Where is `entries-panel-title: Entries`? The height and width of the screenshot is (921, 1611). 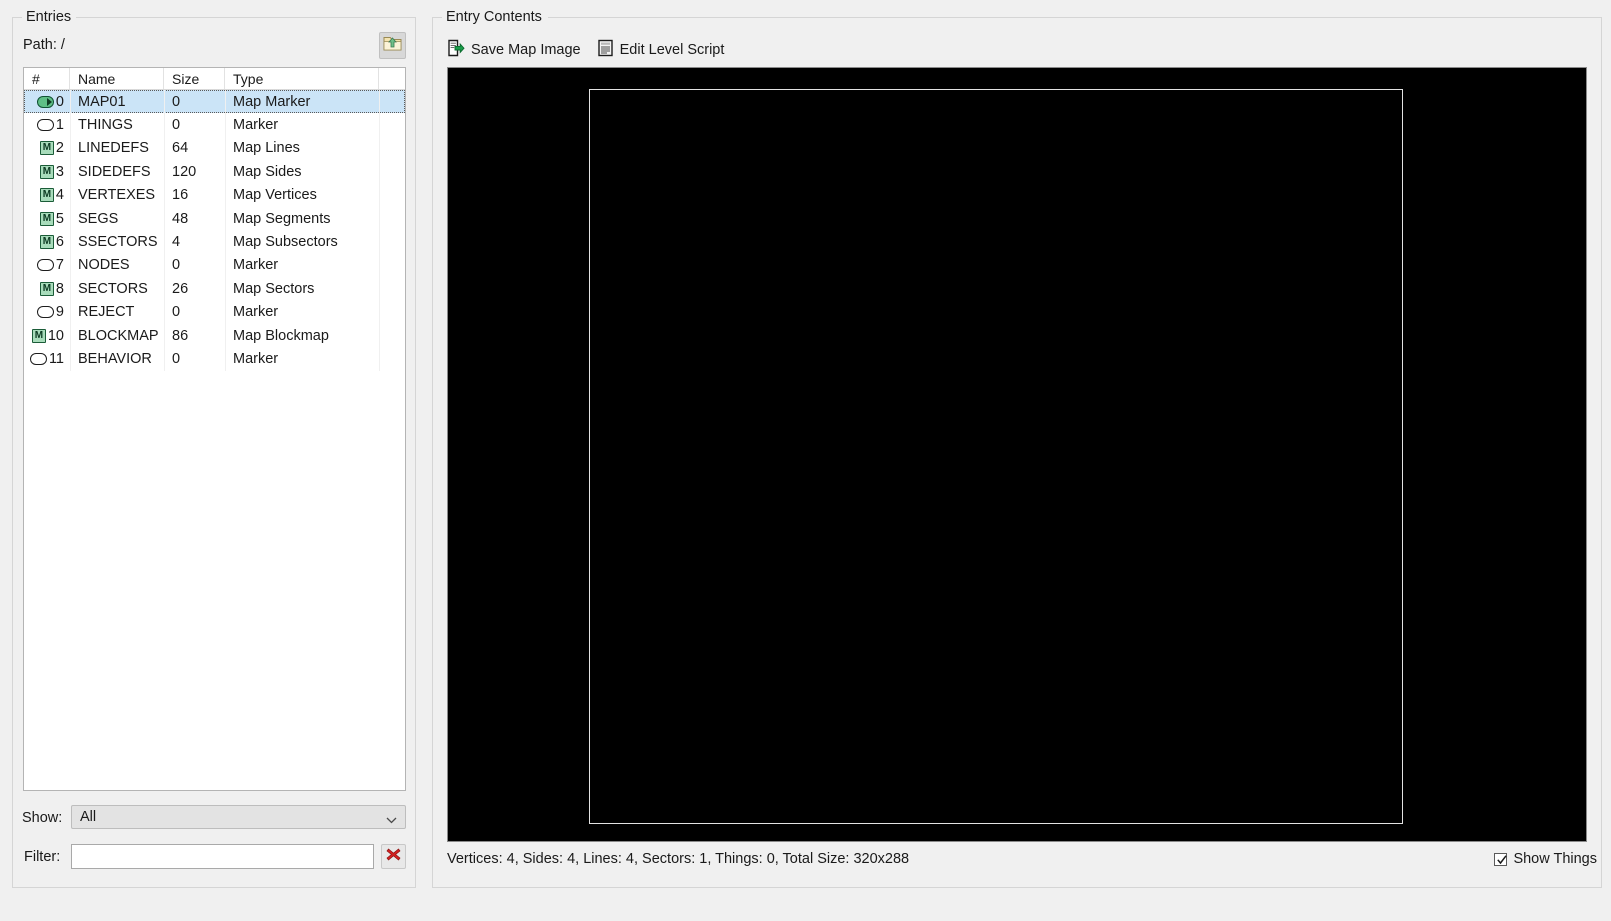
entries-panel-title: Entries is located at coordinates (49, 17).